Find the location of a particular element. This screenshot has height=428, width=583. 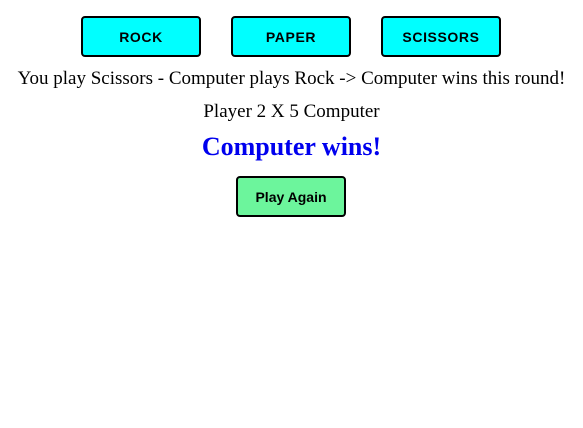

winner-message: Computer wins! is located at coordinates (291, 146).